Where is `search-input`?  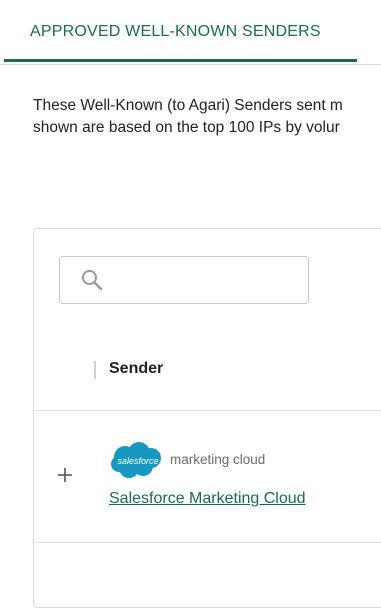 search-input is located at coordinates (207, 281).